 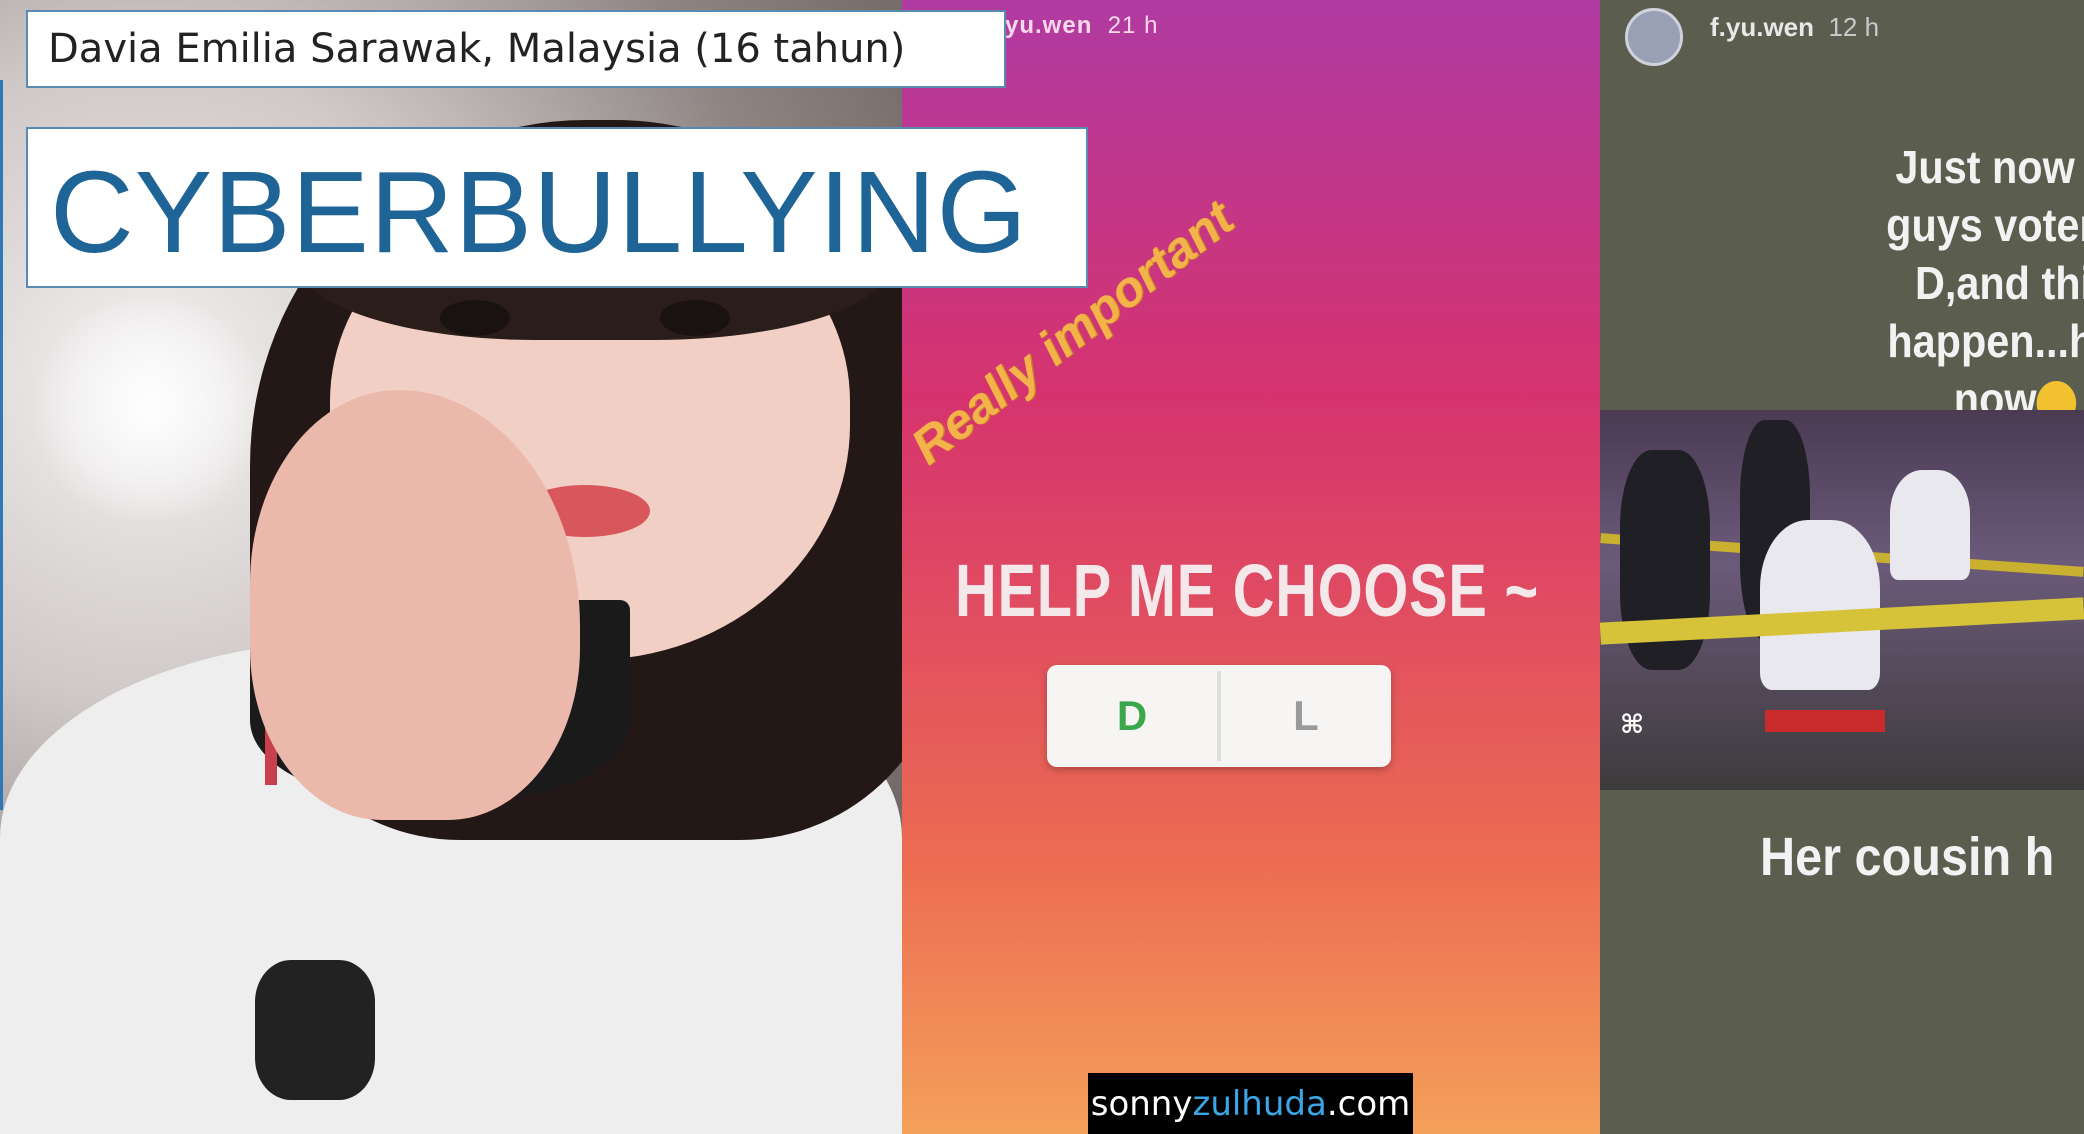 I want to click on poll-question: HELP ME CHOOSE ~, so click(x=1247, y=590).